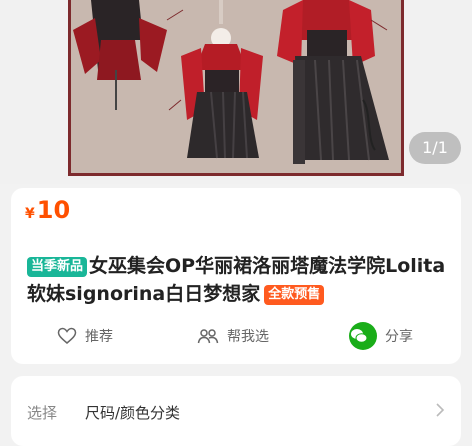 Image resolution: width=472 pixels, height=446 pixels. I want to click on heart-icon, so click(67, 335).